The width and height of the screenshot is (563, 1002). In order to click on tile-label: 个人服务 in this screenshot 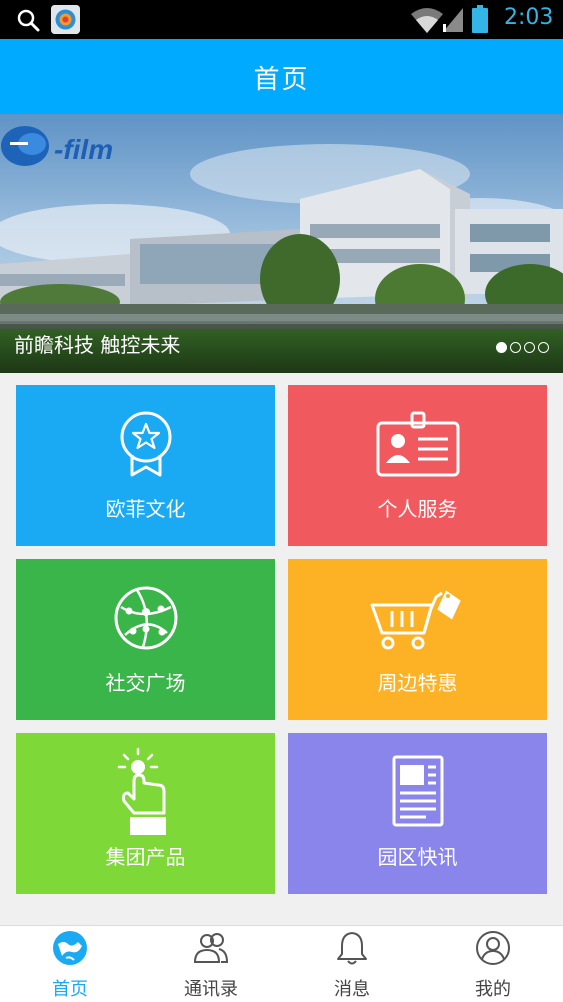, I will do `click(417, 509)`.